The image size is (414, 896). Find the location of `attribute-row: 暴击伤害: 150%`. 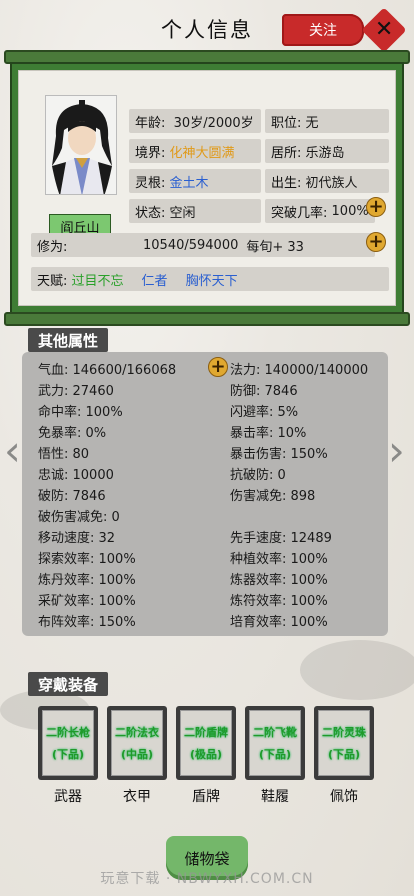

attribute-row: 暴击伤害: 150% is located at coordinates (279, 454).